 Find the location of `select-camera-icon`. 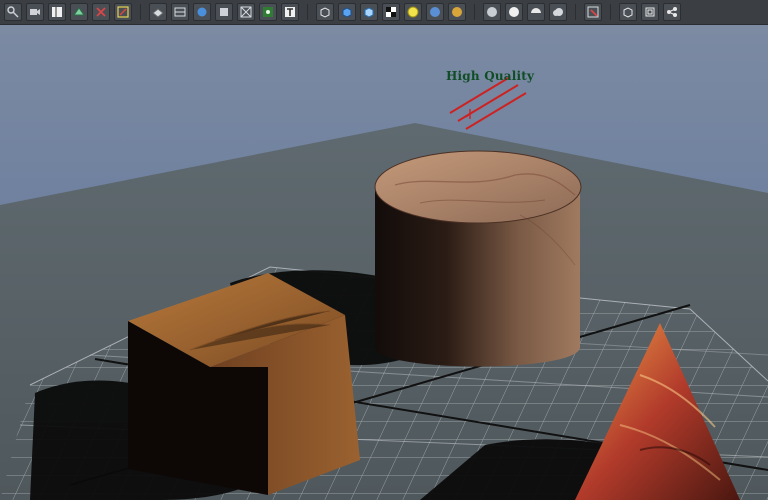

select-camera-icon is located at coordinates (35, 12).